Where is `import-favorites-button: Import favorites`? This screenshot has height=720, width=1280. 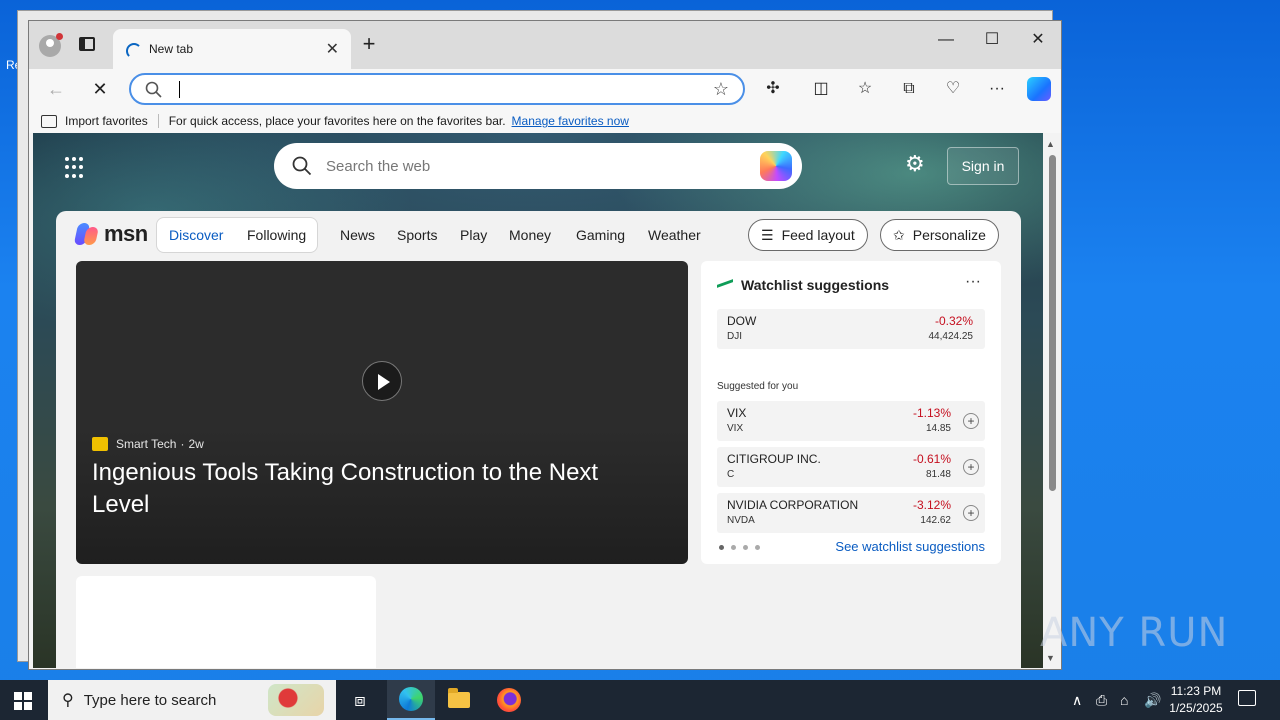 import-favorites-button: Import favorites is located at coordinates (106, 121).